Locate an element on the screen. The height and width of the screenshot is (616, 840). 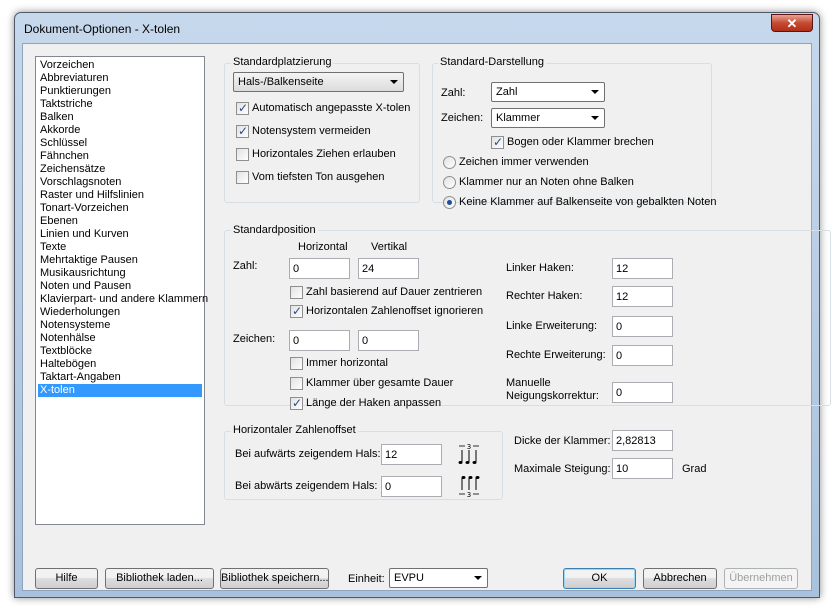
list-item: Akkorde is located at coordinates (120, 130).